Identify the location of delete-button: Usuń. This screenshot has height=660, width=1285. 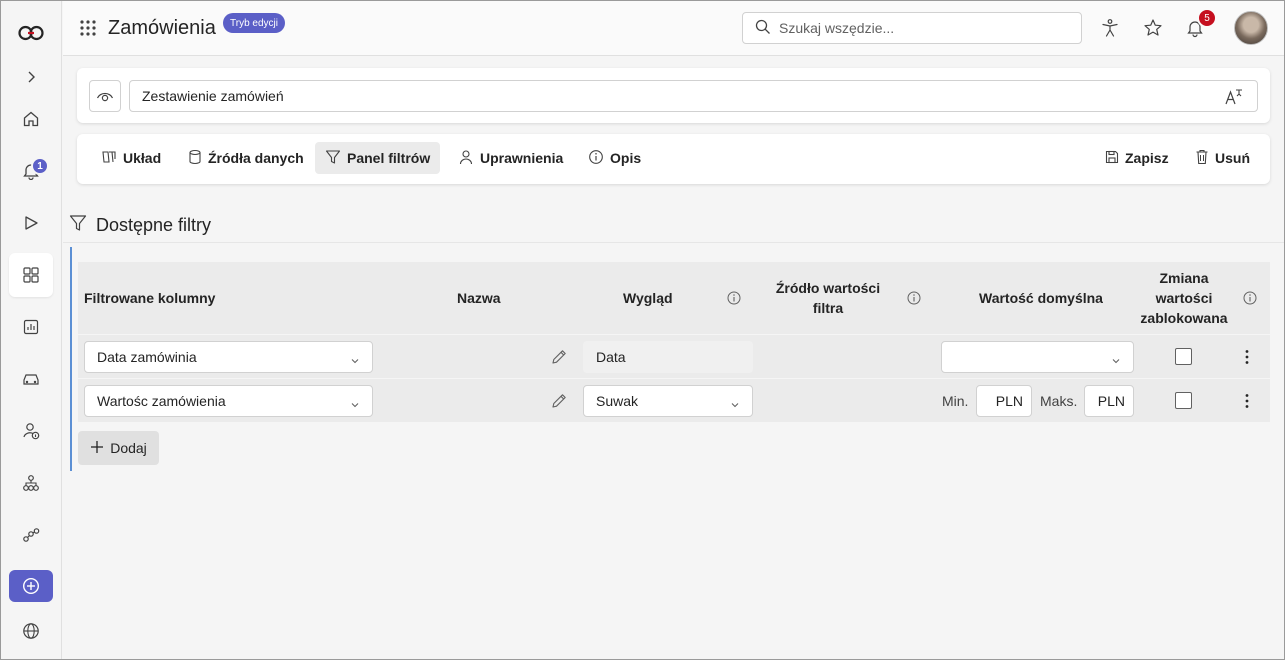
(1222, 158).